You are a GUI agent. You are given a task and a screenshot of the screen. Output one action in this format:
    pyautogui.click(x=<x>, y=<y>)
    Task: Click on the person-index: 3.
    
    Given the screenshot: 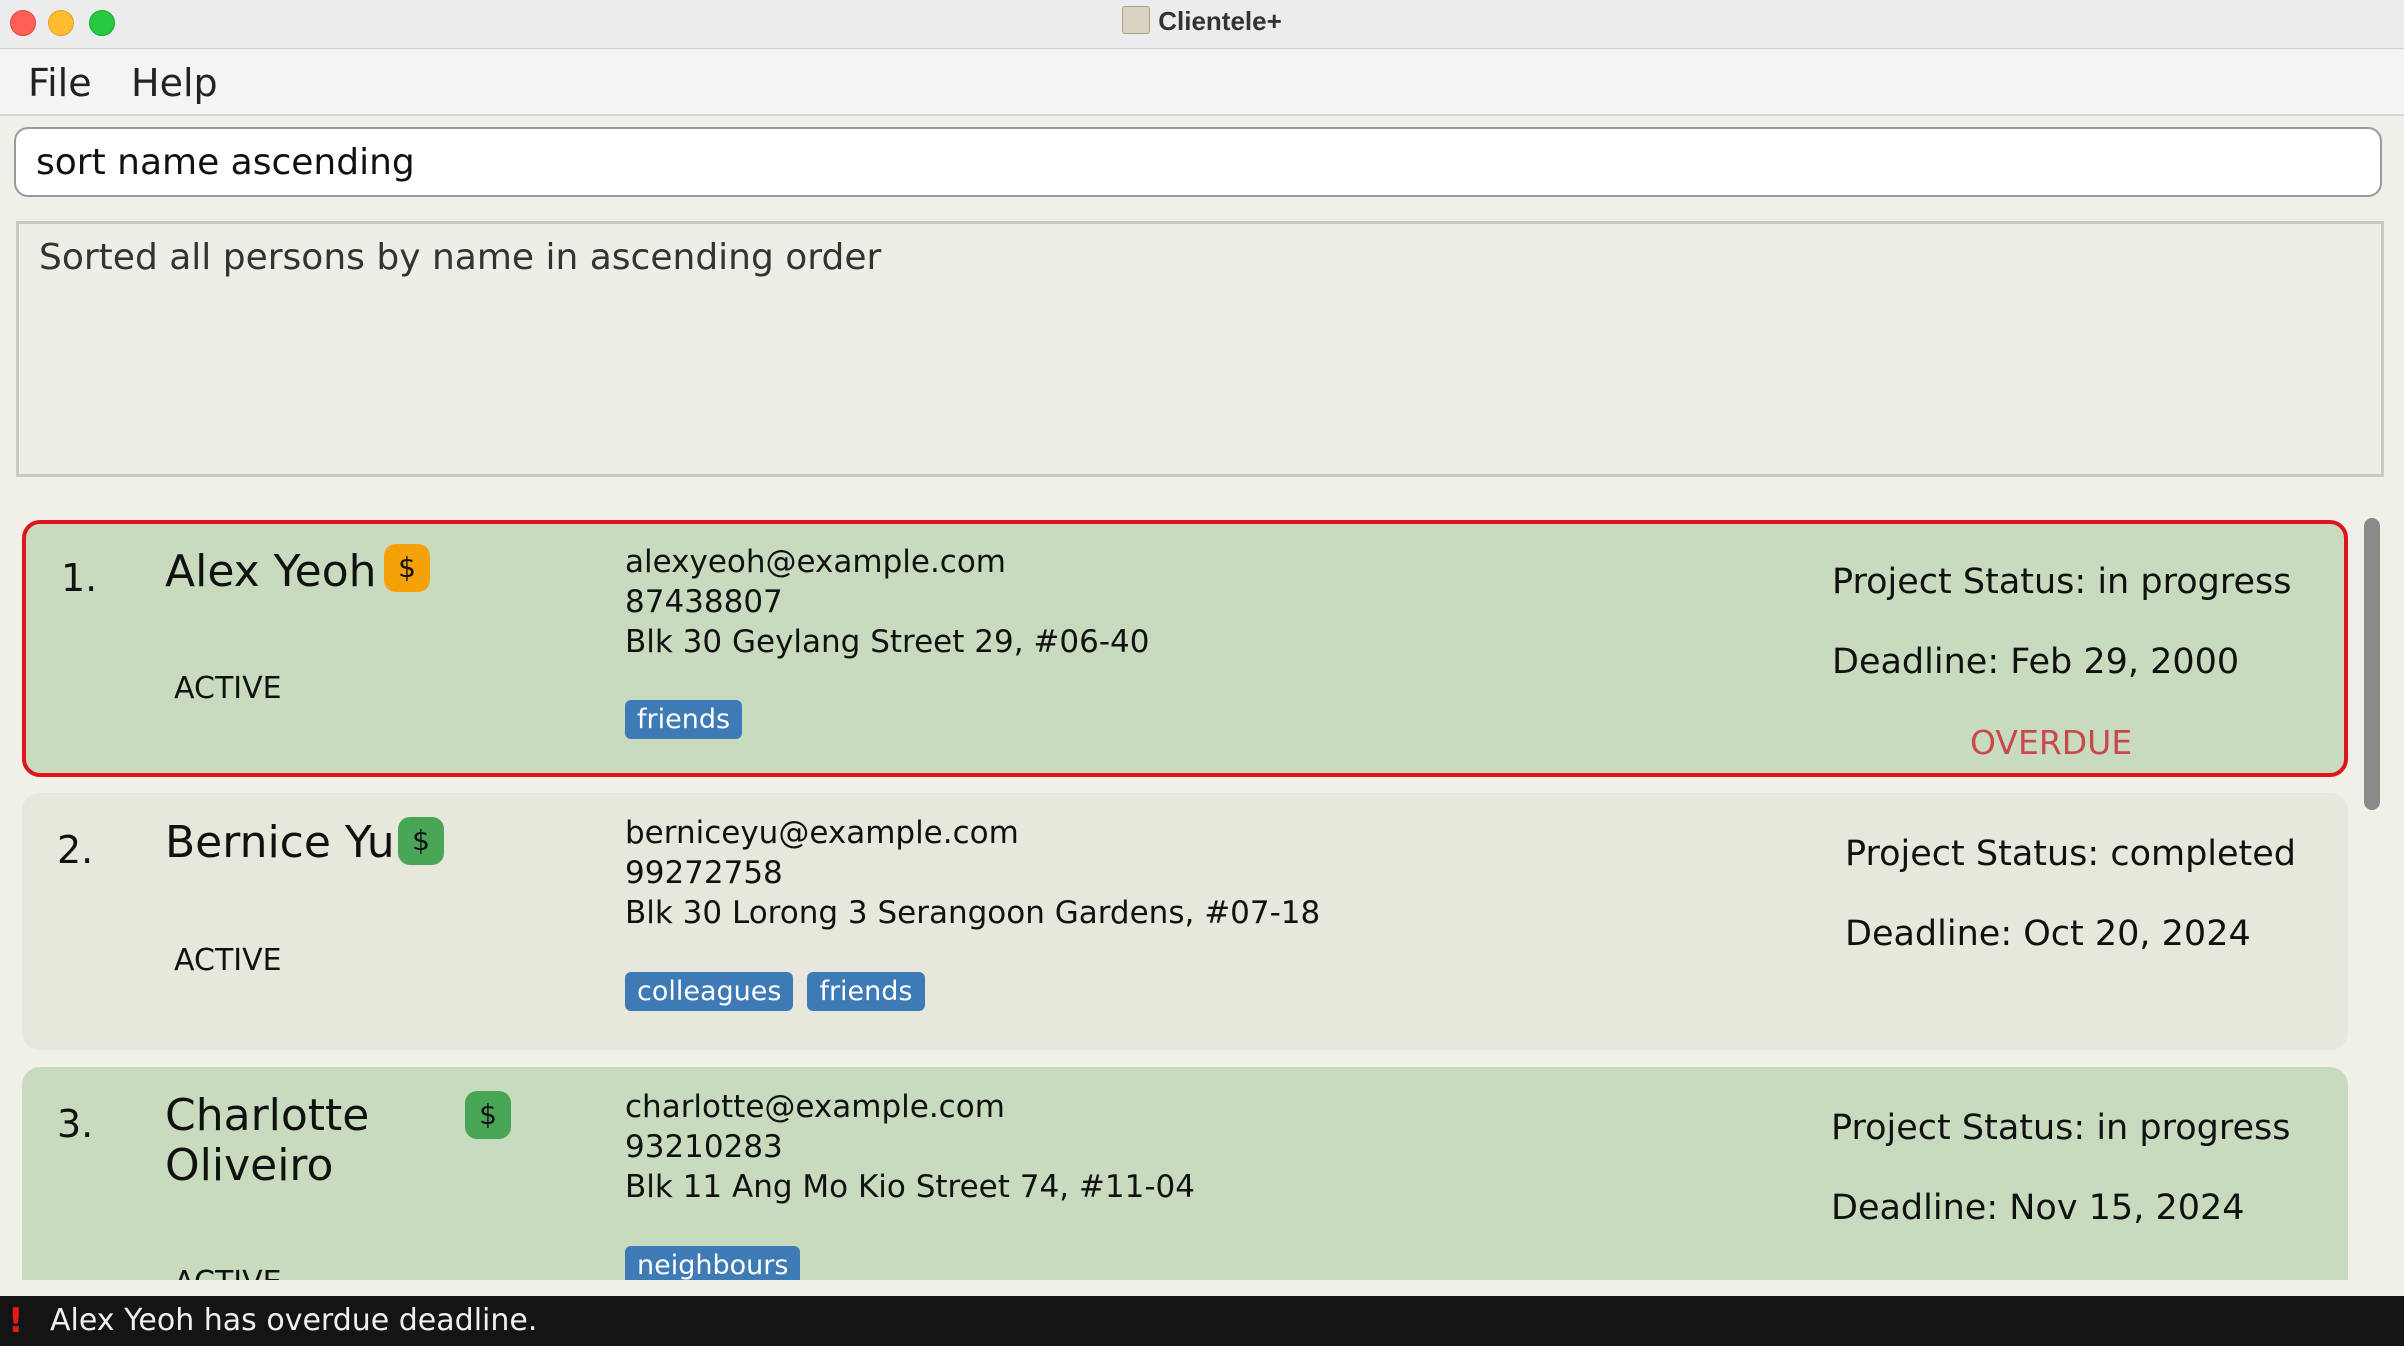 What is the action you would take?
    pyautogui.click(x=75, y=1124)
    